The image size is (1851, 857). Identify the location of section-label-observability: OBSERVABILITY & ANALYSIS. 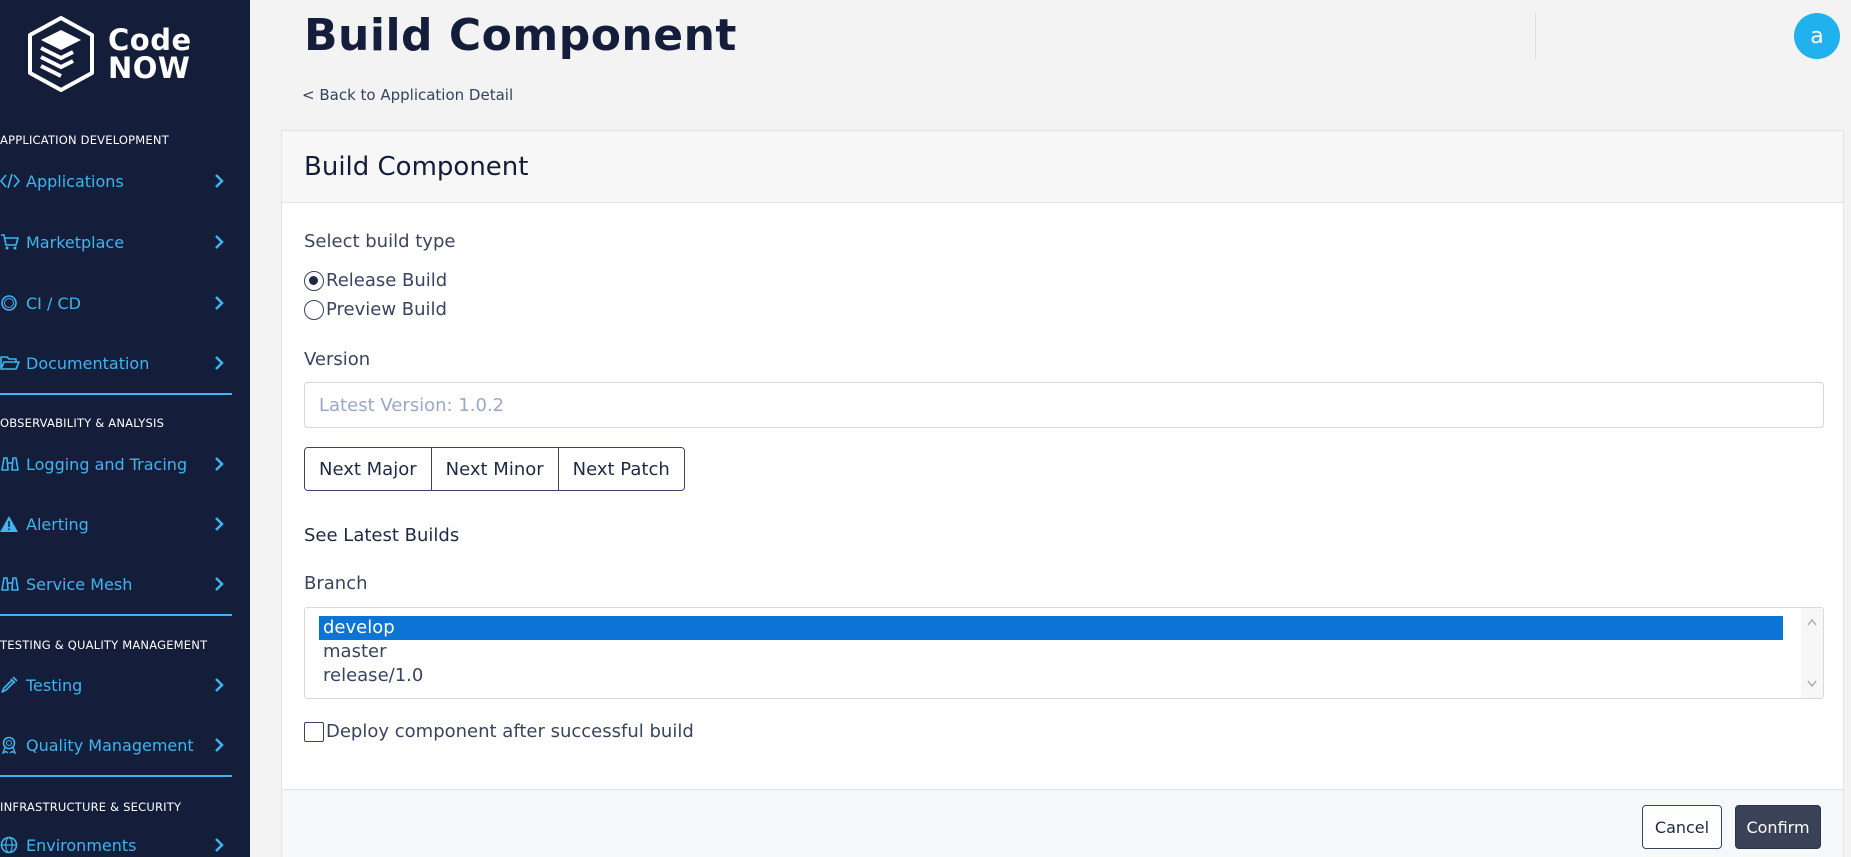
(82, 423).